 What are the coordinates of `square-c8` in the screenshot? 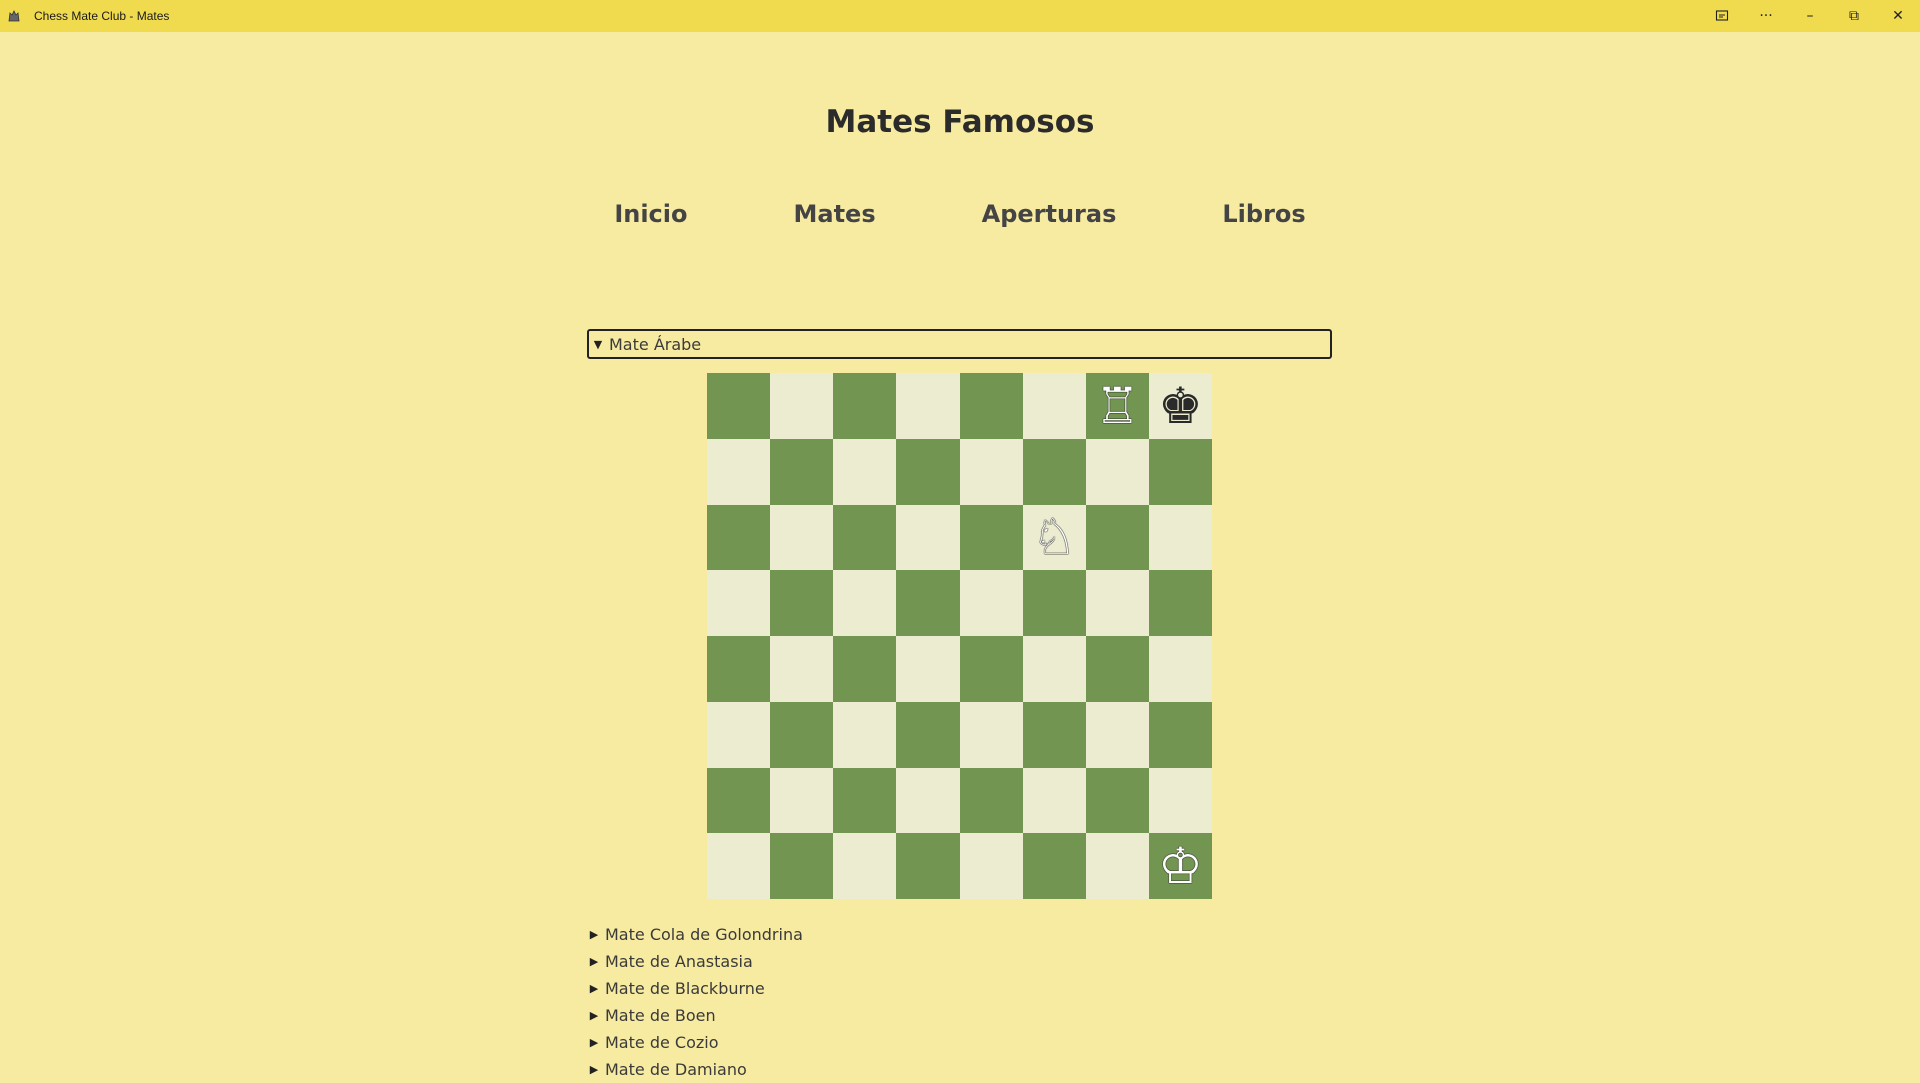 It's located at (865, 406).